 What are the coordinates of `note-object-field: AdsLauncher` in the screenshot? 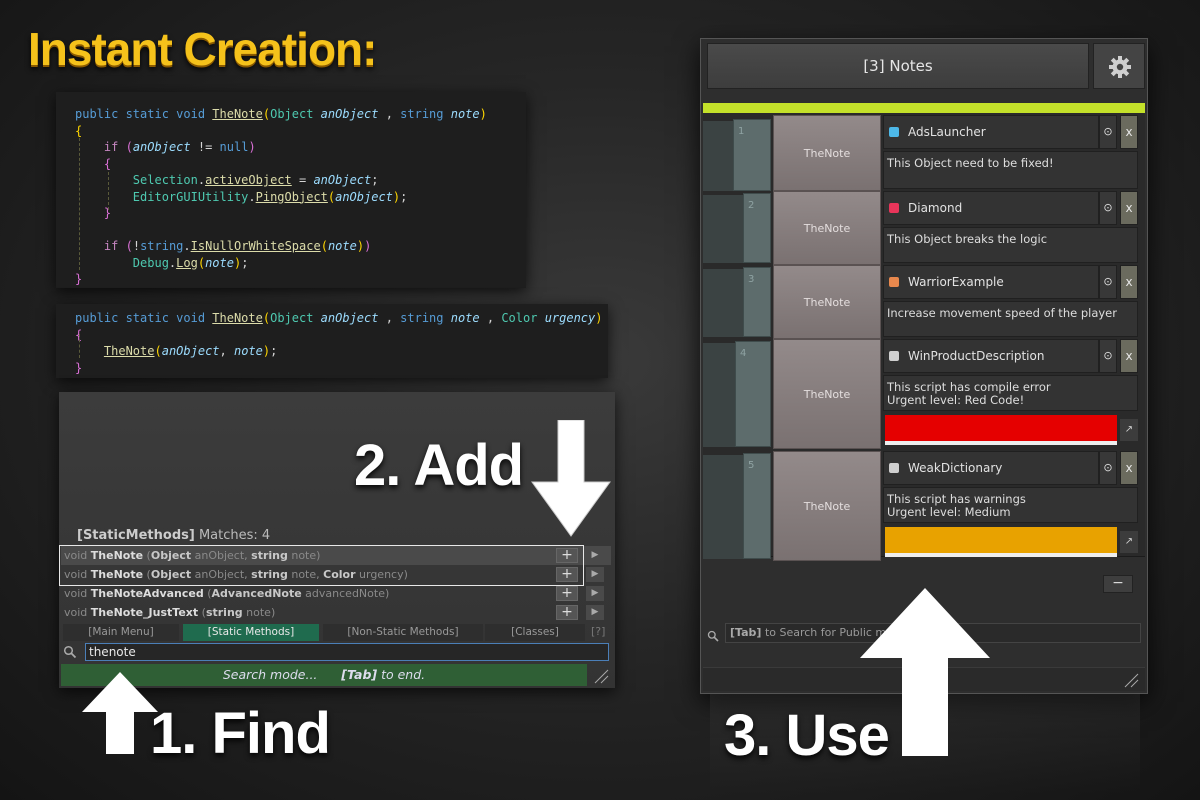 It's located at (991, 132).